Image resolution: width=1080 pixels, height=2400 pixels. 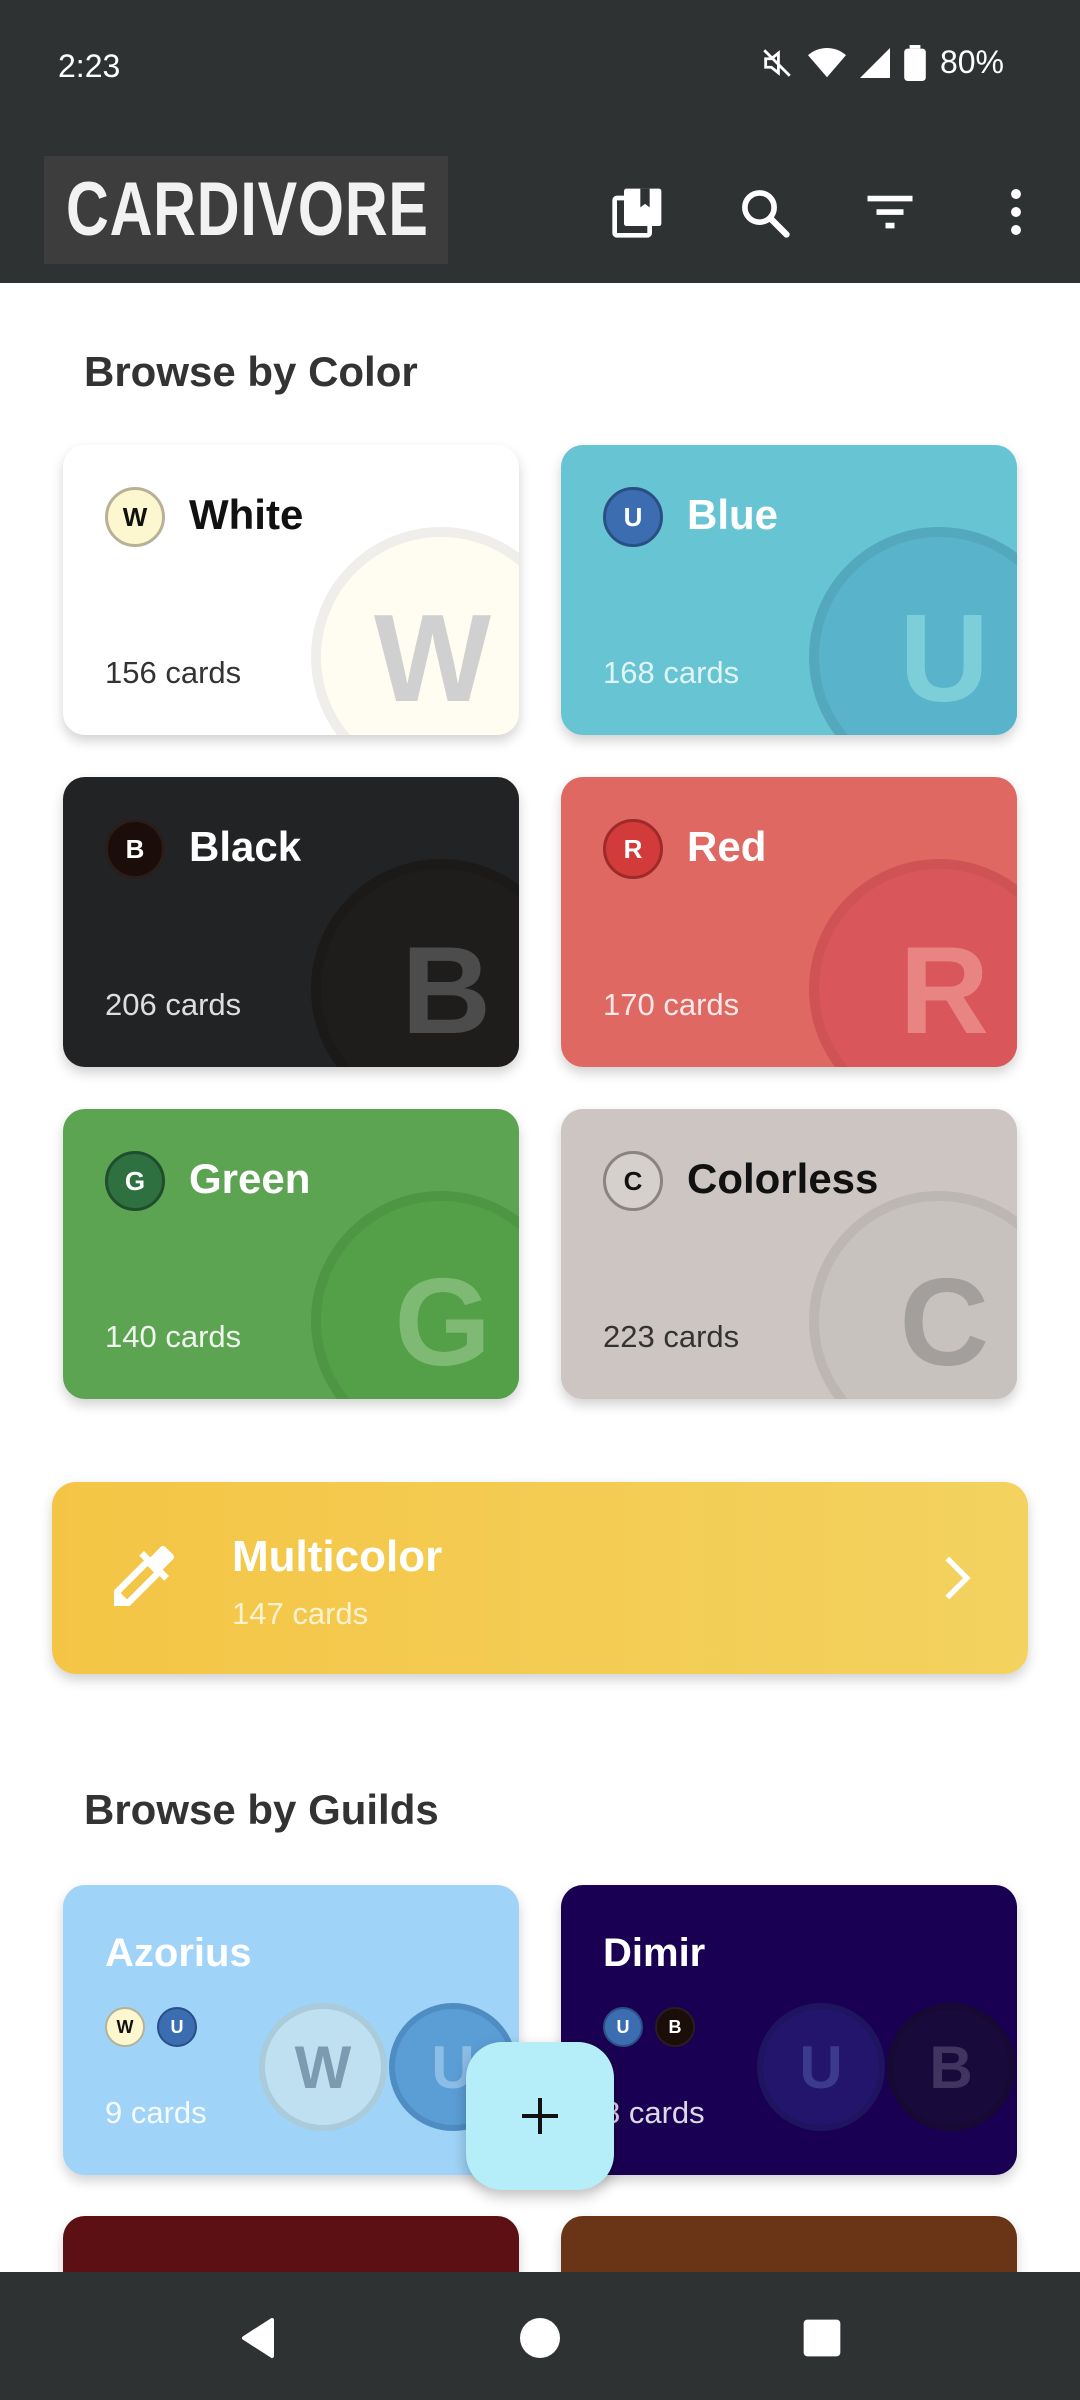 I want to click on card-background-letter: B, so click(x=446, y=991).